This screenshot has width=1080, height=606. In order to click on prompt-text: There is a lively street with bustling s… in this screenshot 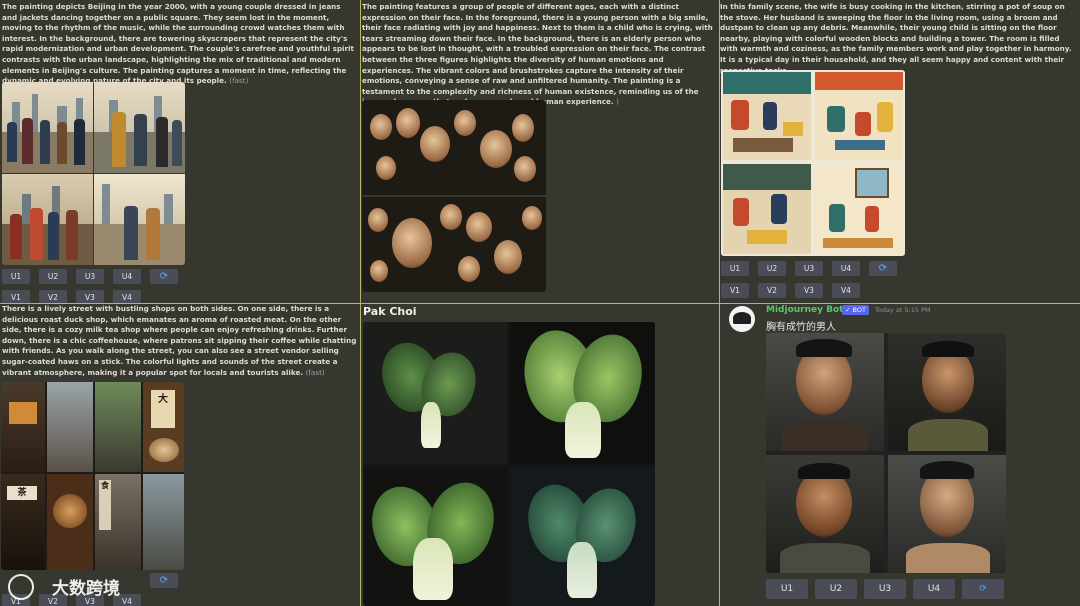, I will do `click(179, 341)`.